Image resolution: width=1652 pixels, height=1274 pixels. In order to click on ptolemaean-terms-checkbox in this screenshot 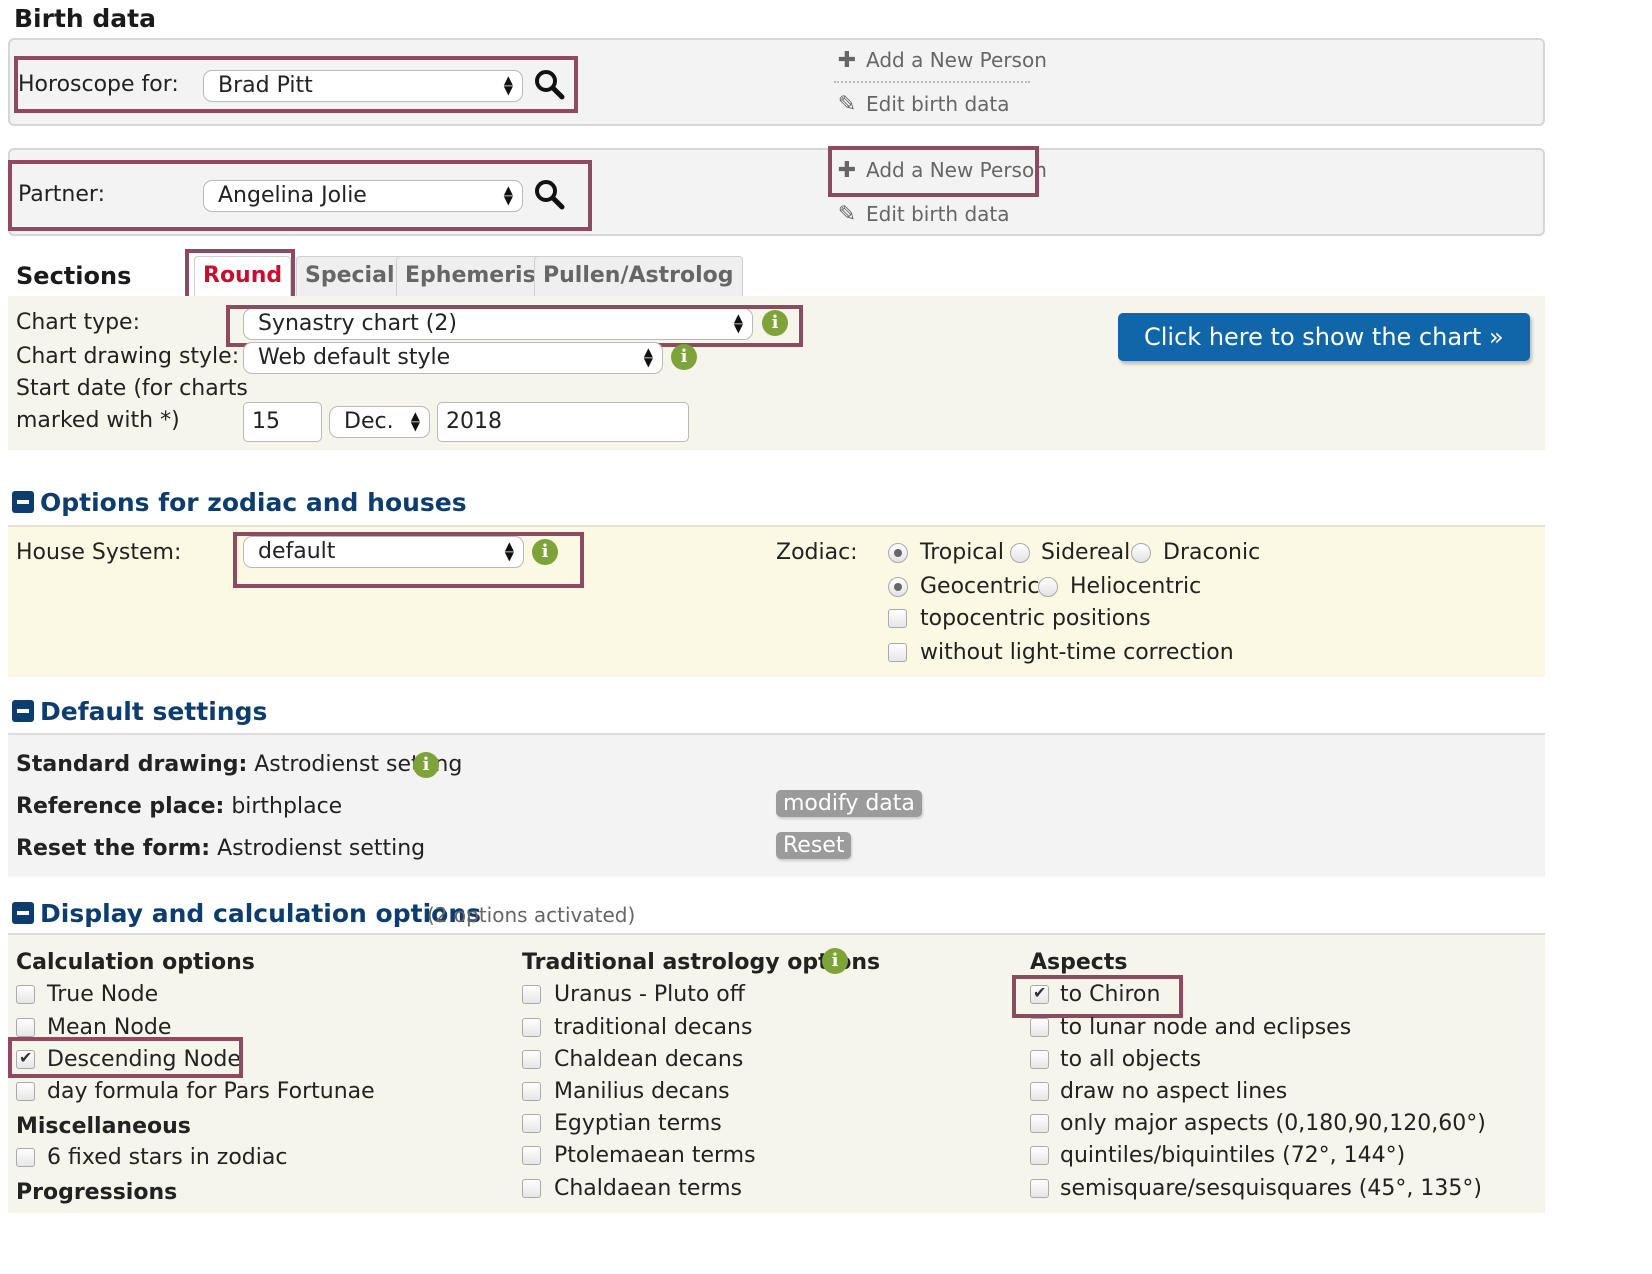, I will do `click(531, 1155)`.